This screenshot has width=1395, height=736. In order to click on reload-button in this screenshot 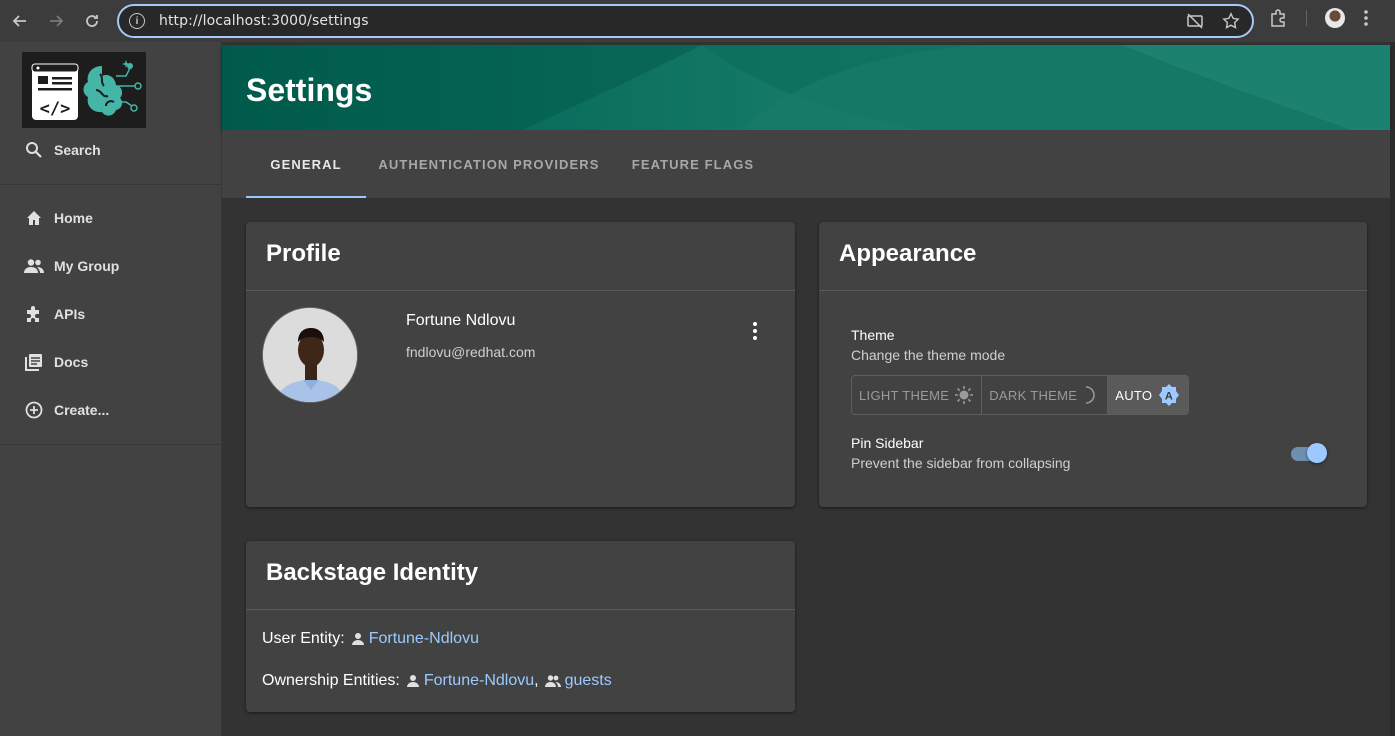, I will do `click(92, 21)`.